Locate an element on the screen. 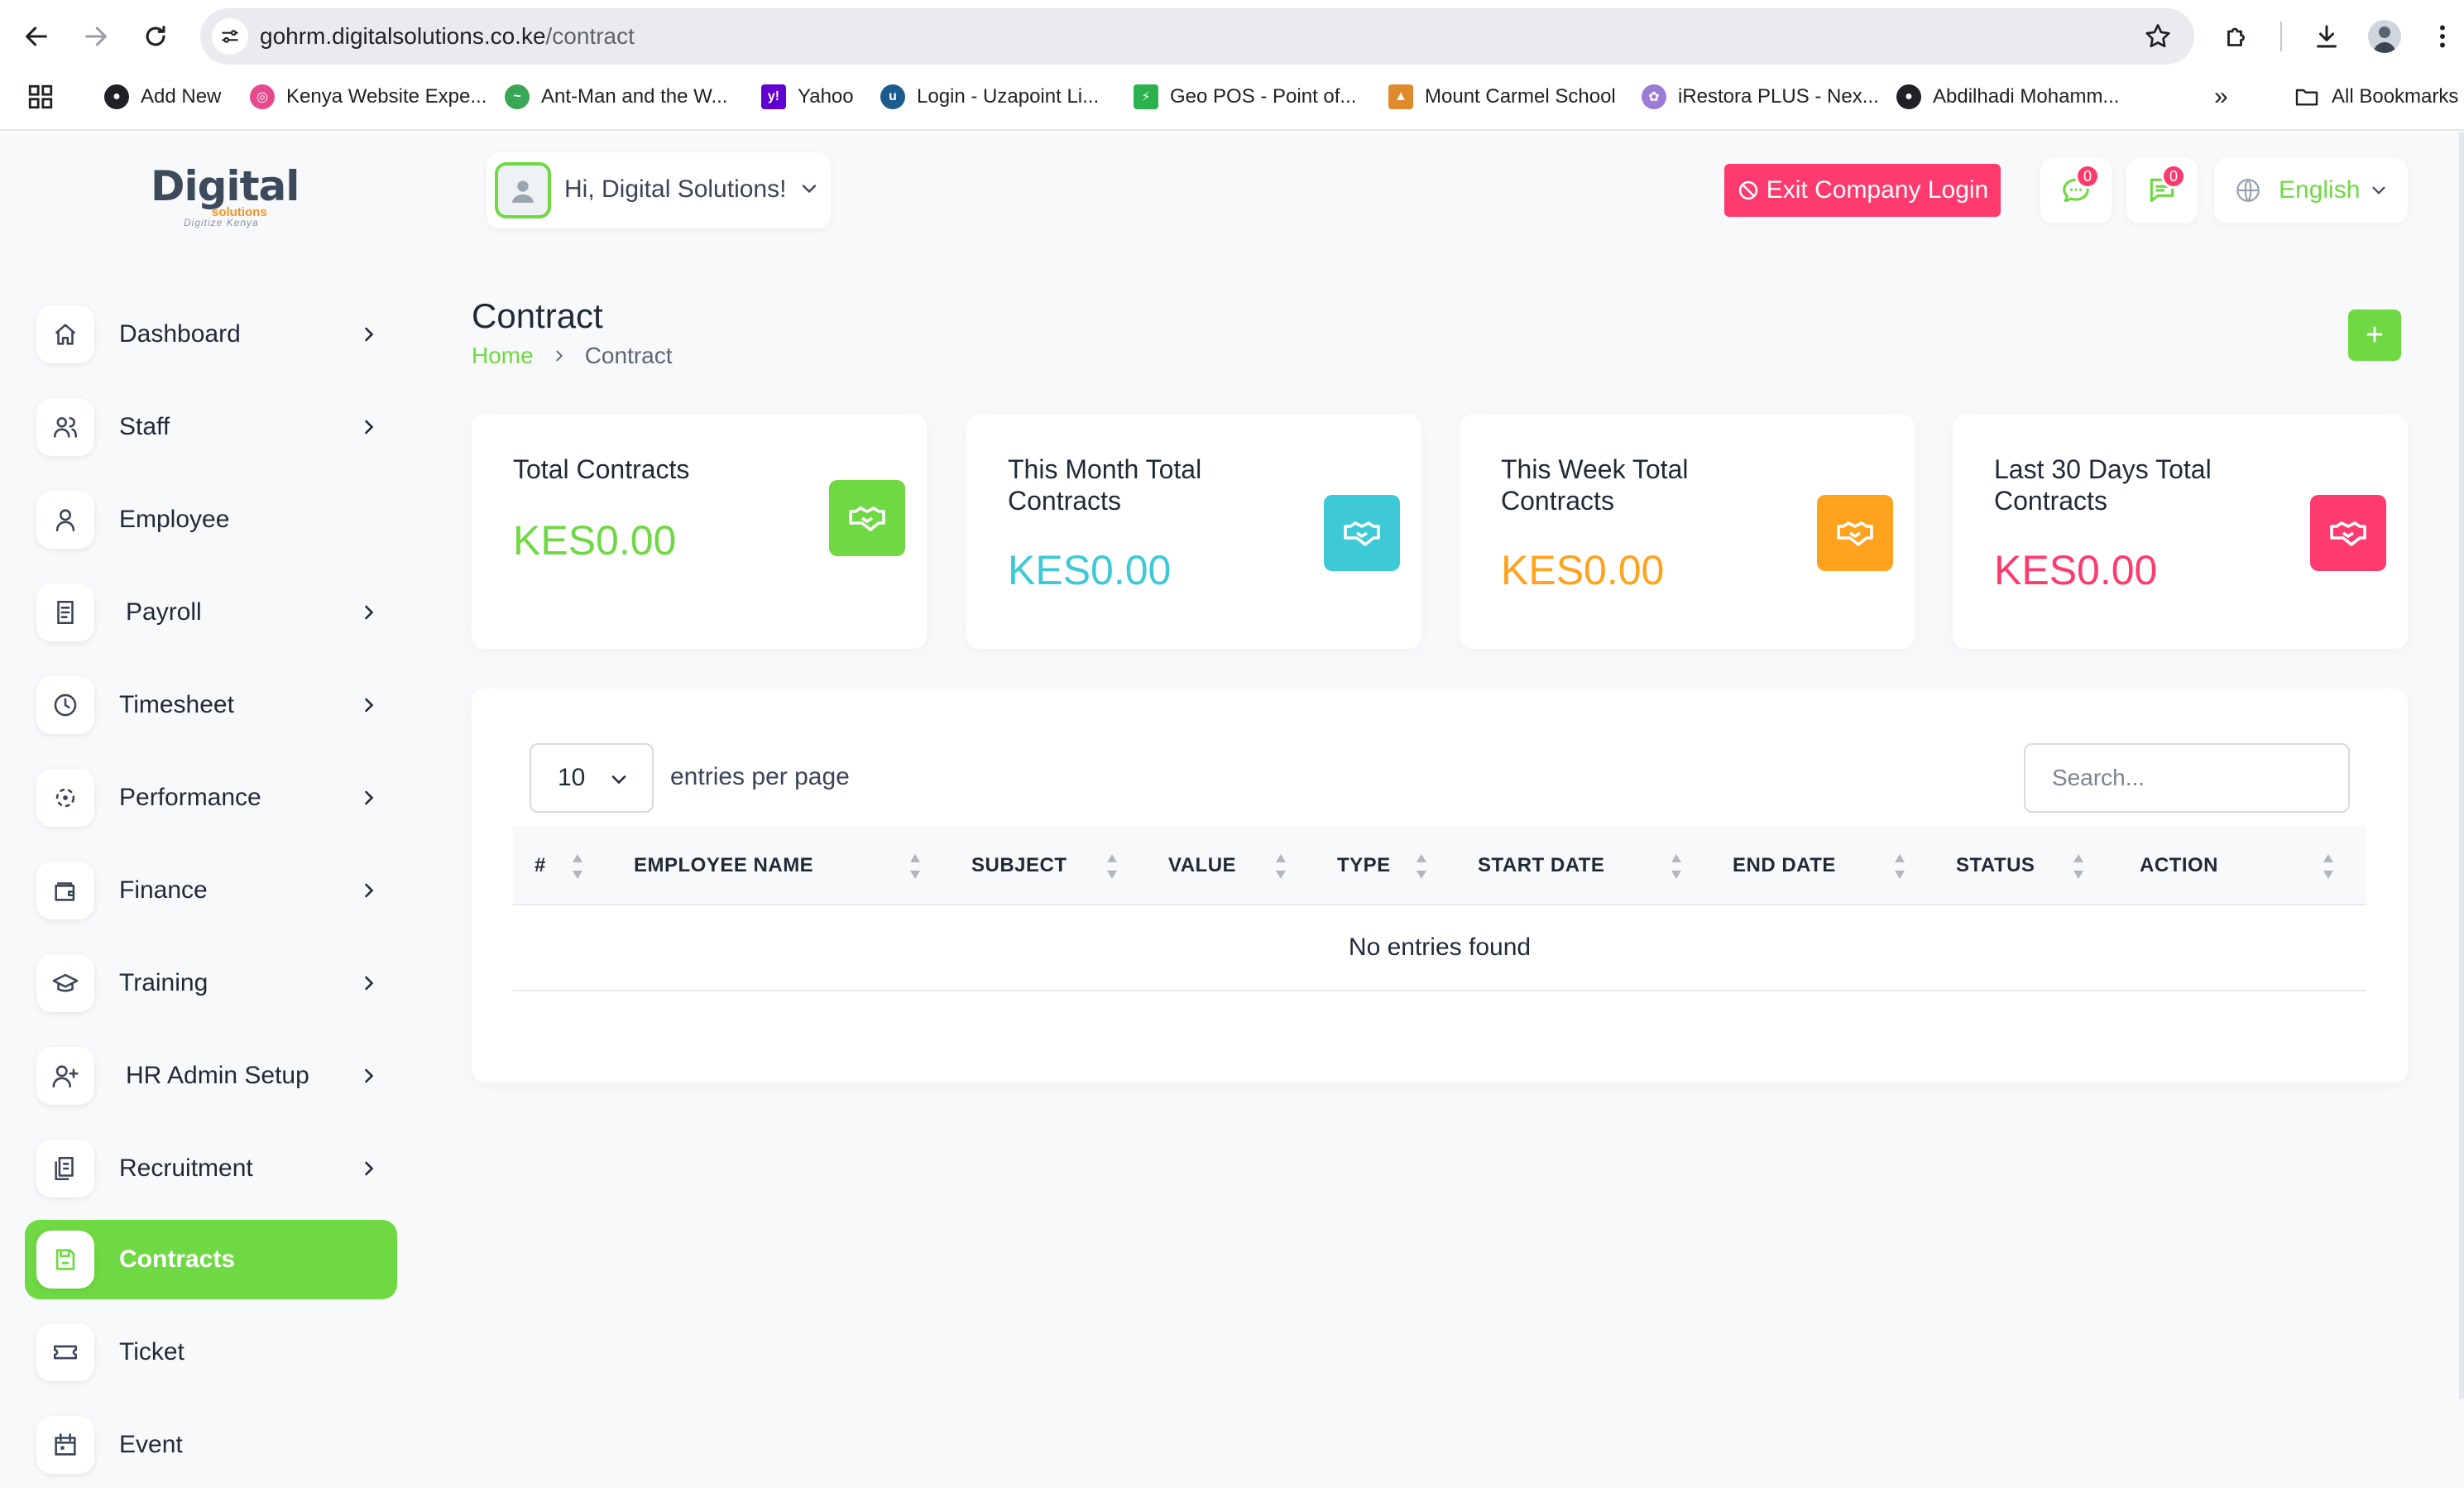  back-button is located at coordinates (36, 36).